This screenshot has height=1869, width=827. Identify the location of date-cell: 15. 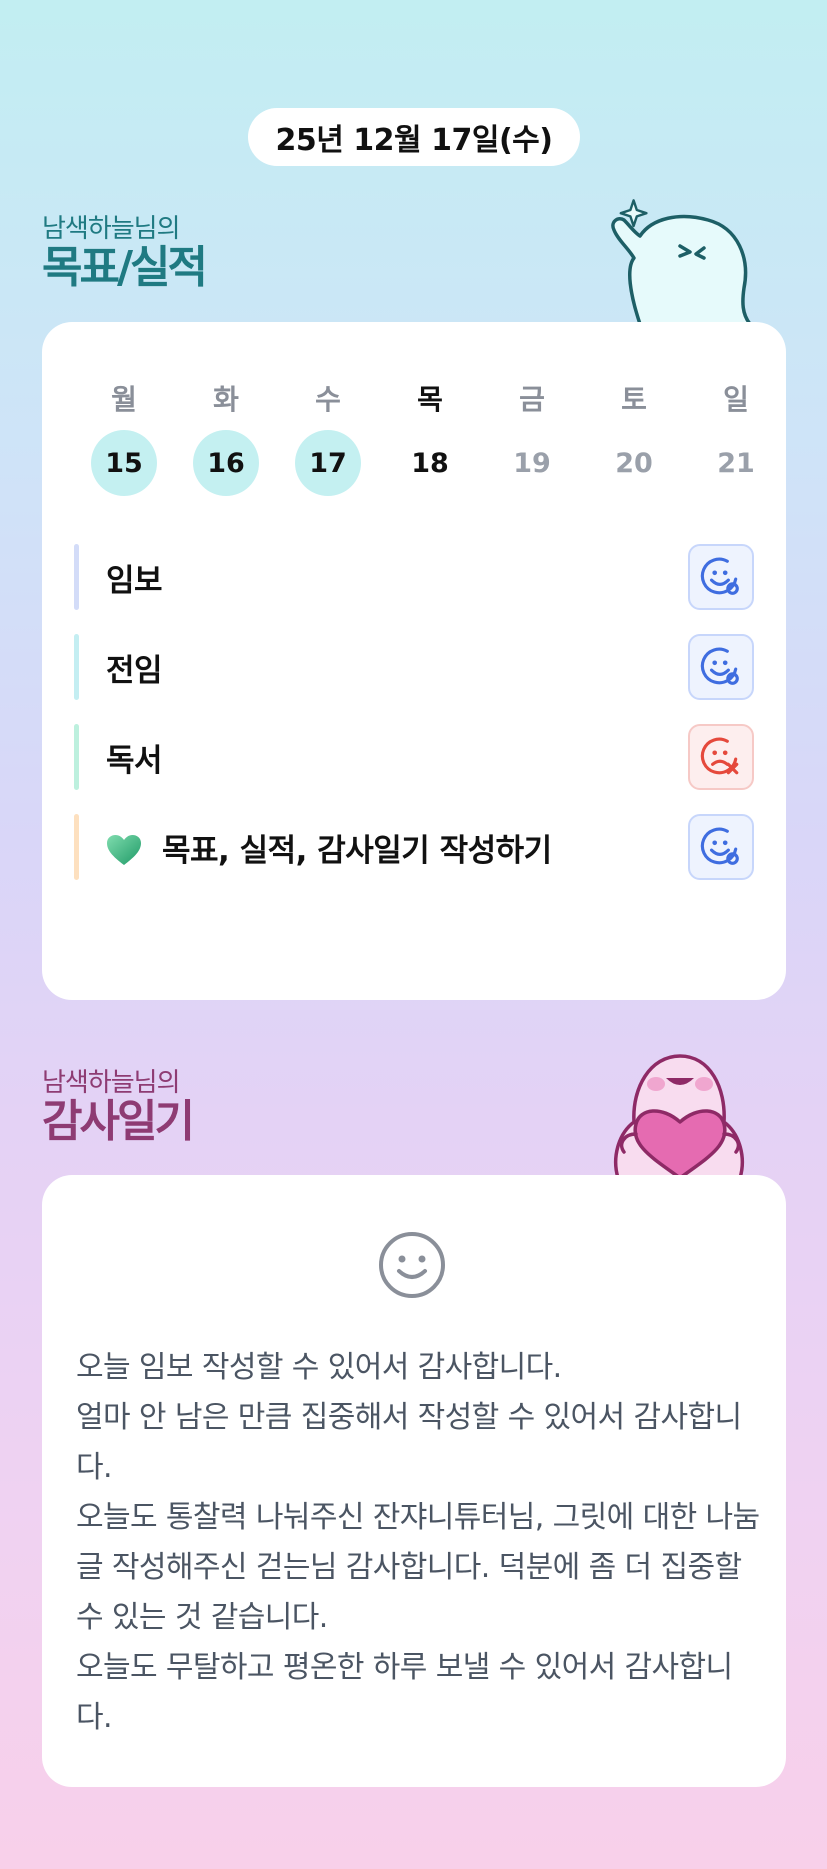
(124, 463).